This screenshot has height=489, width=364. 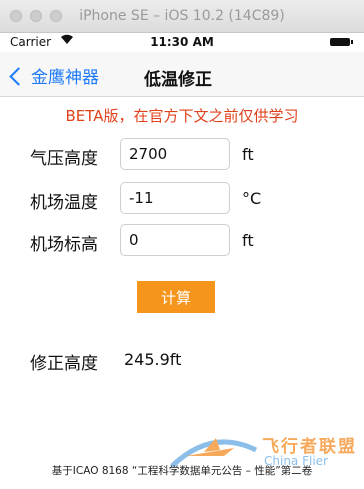 What do you see at coordinates (18, 76) in the screenshot?
I see `chevron-left-icon` at bounding box center [18, 76].